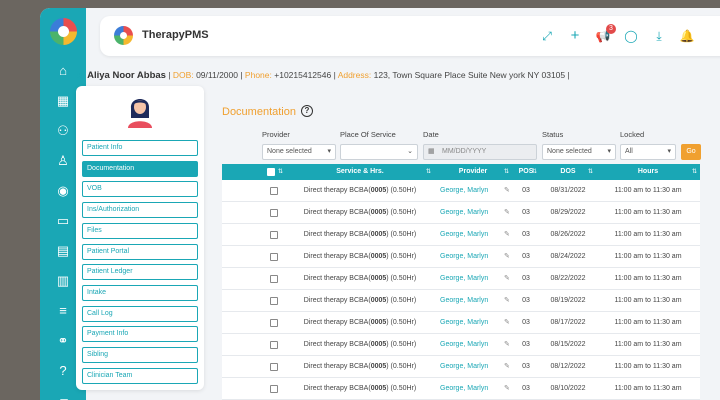 The width and height of the screenshot is (720, 400). What do you see at coordinates (140, 251) in the screenshot?
I see `menu-item-patient-portal: Patient Portal` at bounding box center [140, 251].